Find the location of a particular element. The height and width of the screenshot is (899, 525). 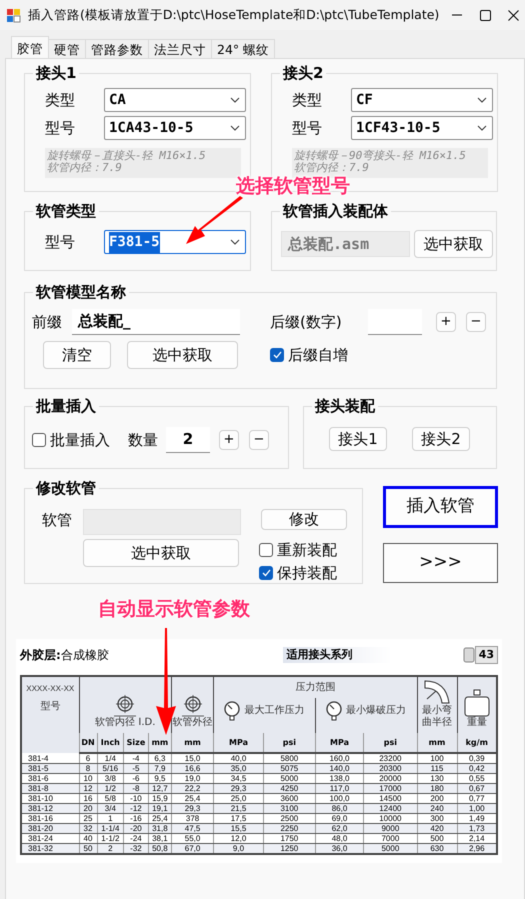

button: 修改 is located at coordinates (304, 519).